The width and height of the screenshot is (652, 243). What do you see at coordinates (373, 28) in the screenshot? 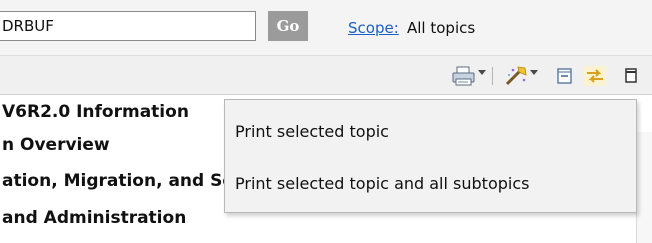
I see `scope-link: Scope:` at bounding box center [373, 28].